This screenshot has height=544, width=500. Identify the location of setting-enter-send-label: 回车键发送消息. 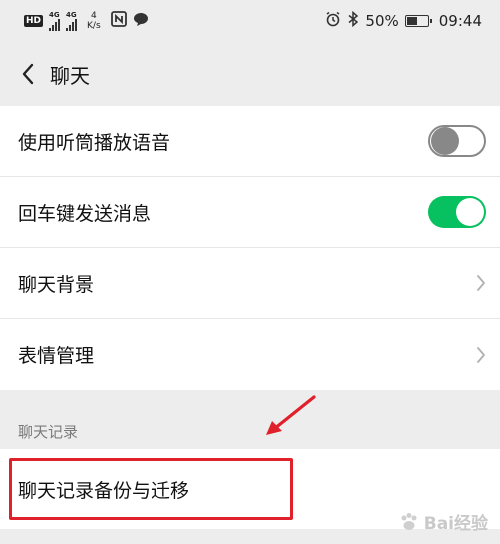
(85, 213).